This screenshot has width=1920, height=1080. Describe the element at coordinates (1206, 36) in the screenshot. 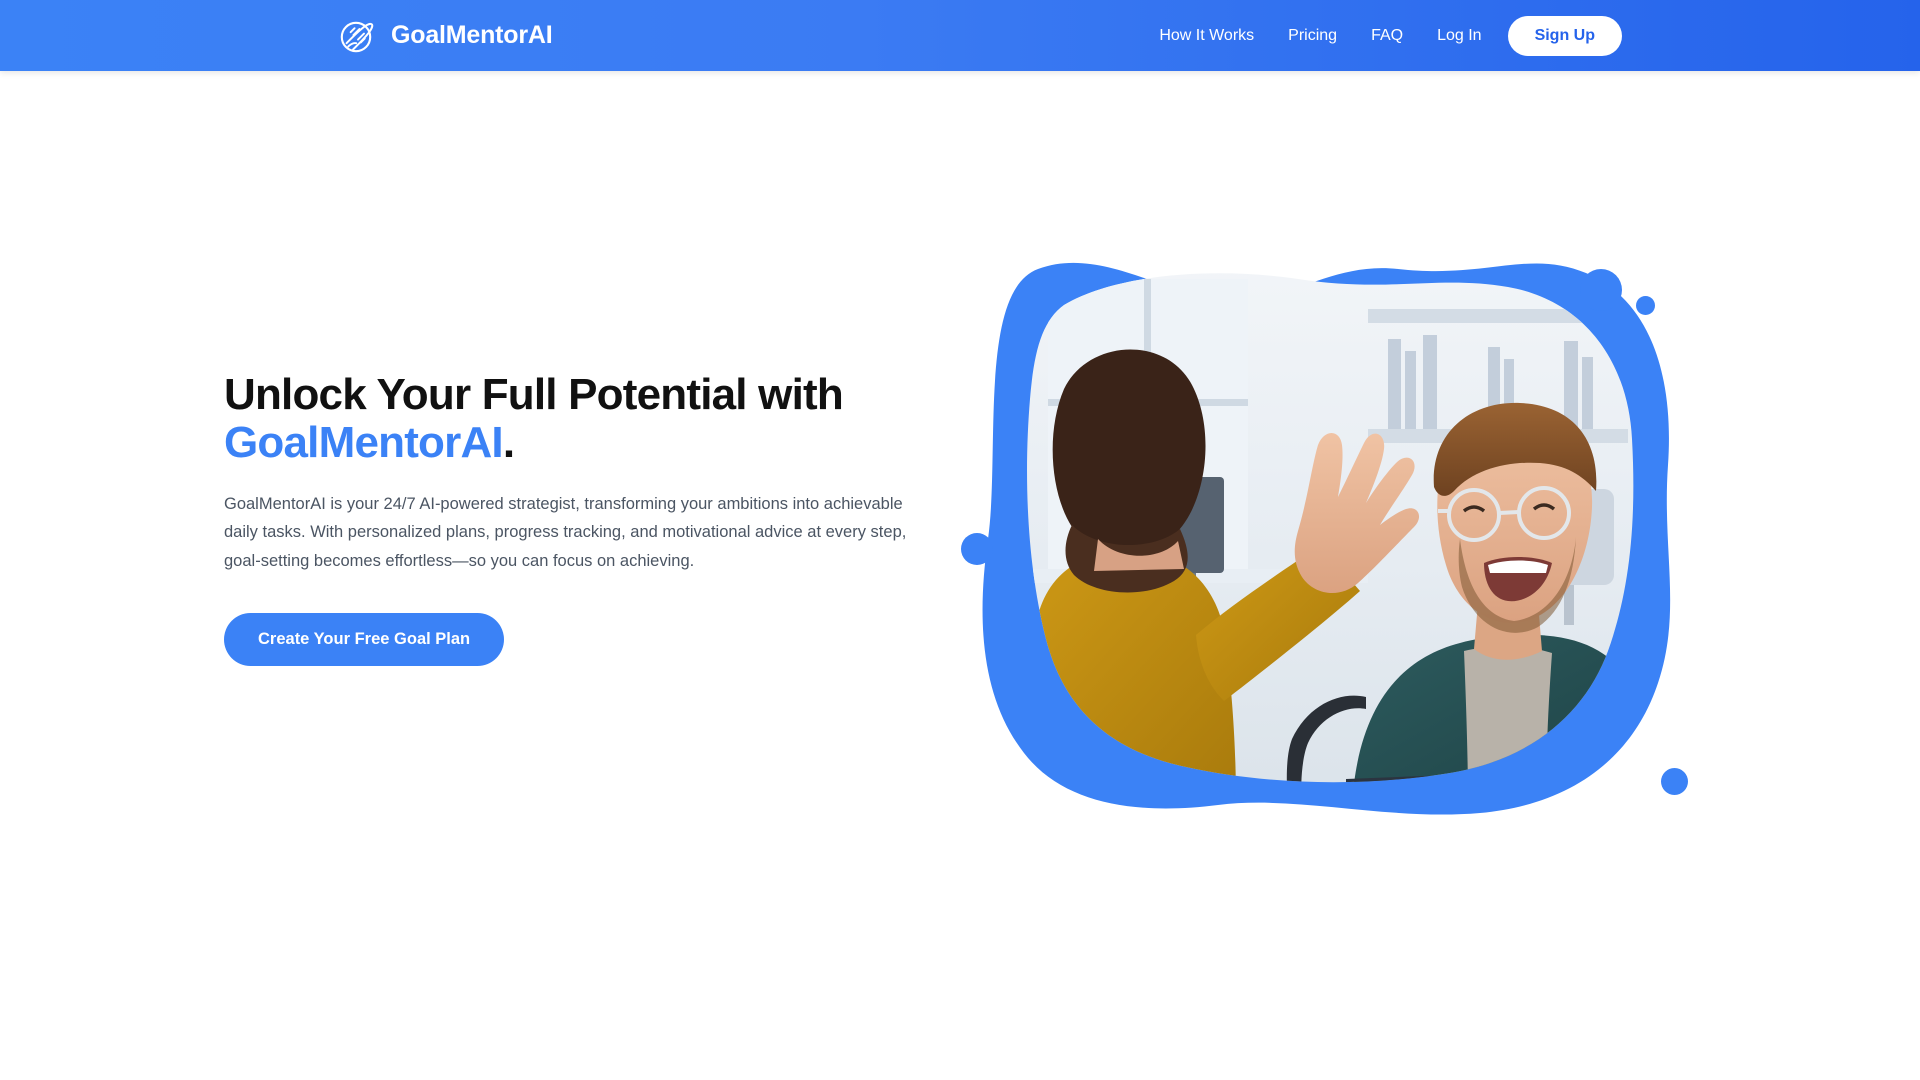

I see `nav-link-how-it-works: How It Works` at that location.